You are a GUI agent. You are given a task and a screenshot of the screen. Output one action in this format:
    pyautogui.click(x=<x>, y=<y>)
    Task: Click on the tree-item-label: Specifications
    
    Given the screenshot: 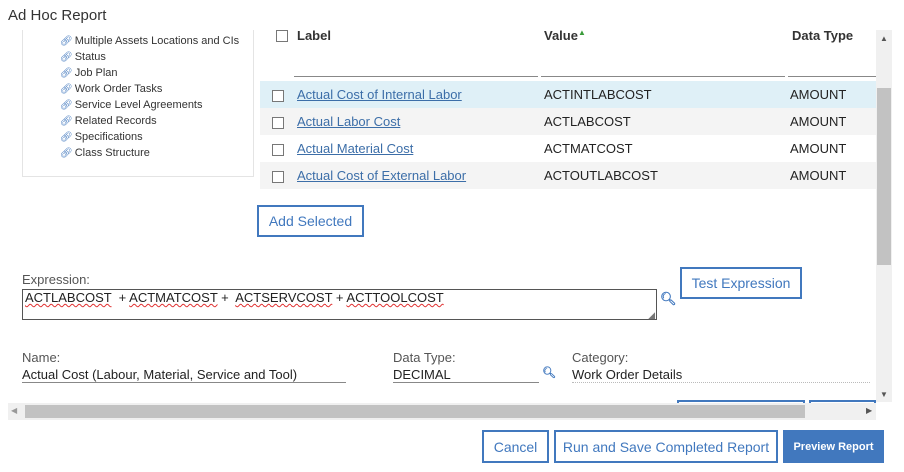 What is the action you would take?
    pyautogui.click(x=108, y=137)
    